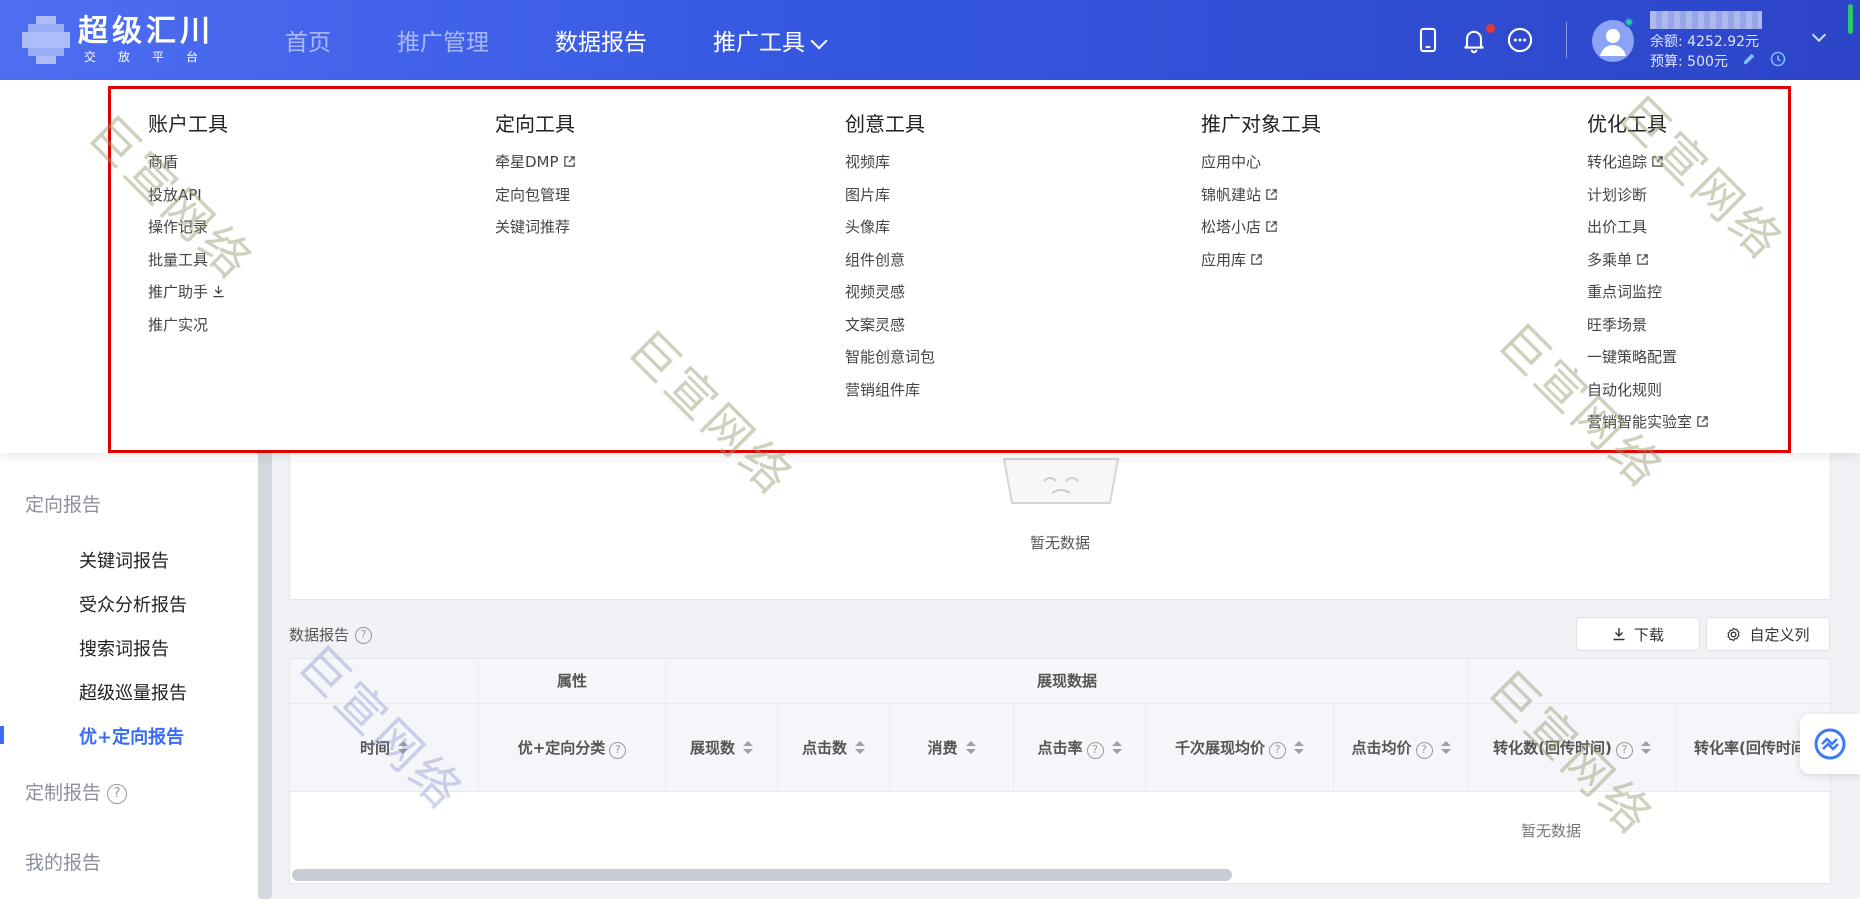  I want to click on column-header-conversions: 转化数(回传时间)?, so click(1572, 748).